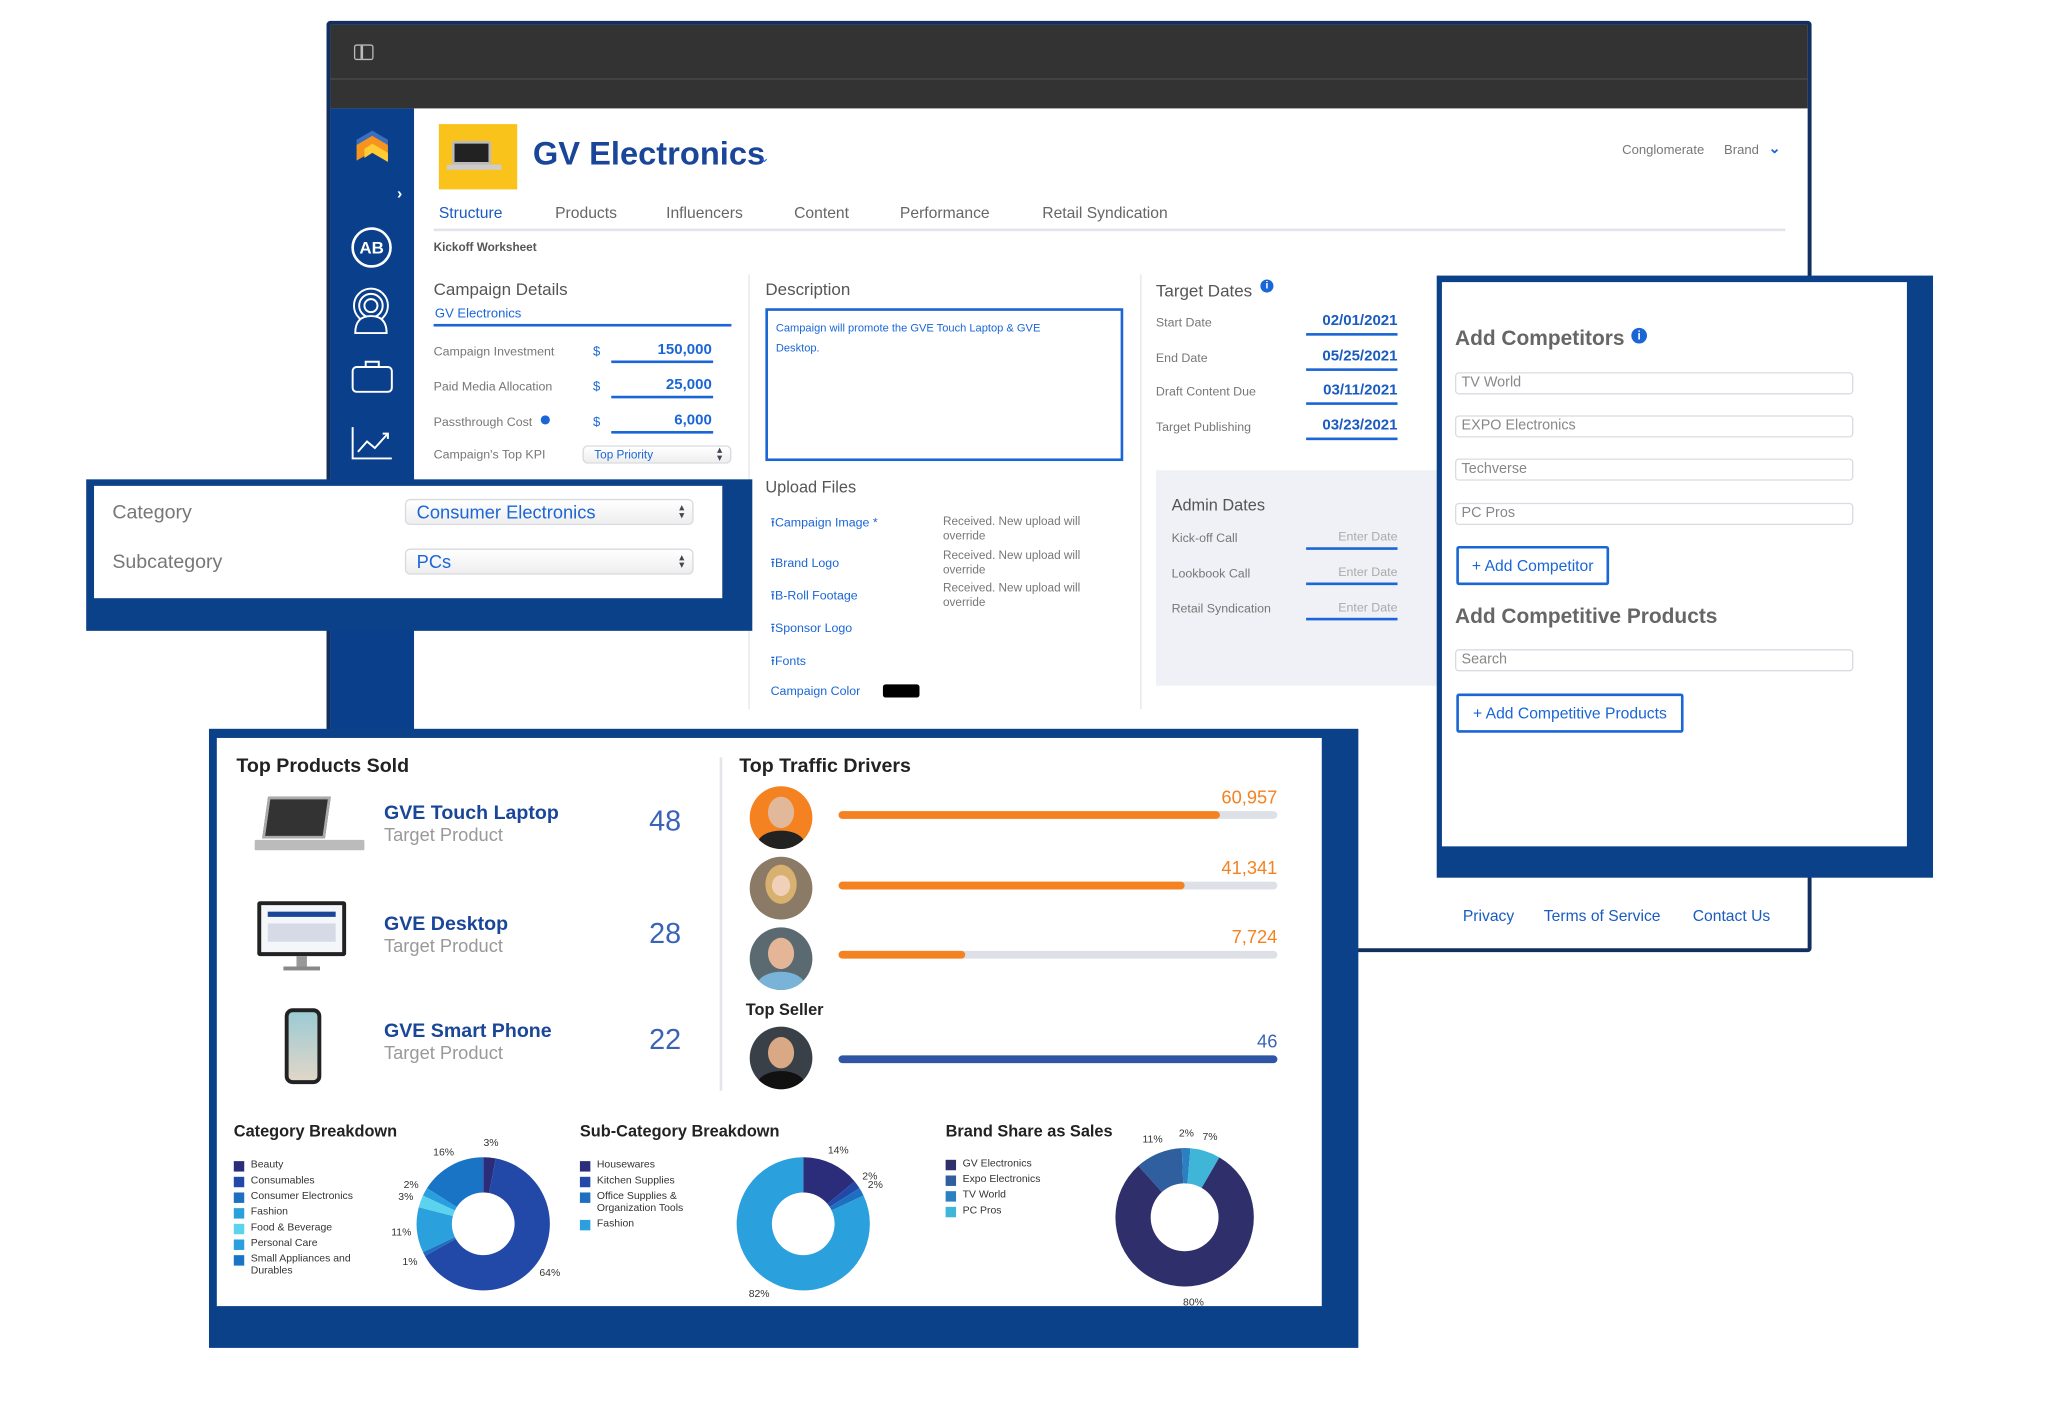 Image resolution: width=2048 pixels, height=1401 pixels. What do you see at coordinates (784, 1009) in the screenshot?
I see `top-seller-heading: Top Seller` at bounding box center [784, 1009].